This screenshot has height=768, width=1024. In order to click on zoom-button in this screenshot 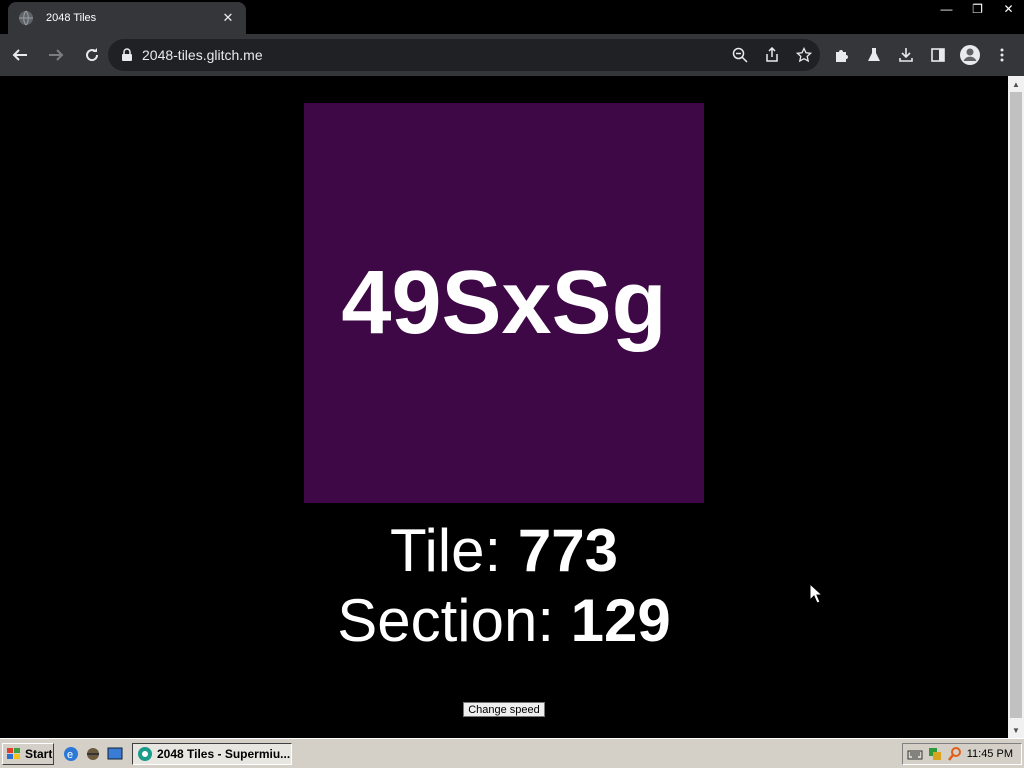, I will do `click(740, 55)`.